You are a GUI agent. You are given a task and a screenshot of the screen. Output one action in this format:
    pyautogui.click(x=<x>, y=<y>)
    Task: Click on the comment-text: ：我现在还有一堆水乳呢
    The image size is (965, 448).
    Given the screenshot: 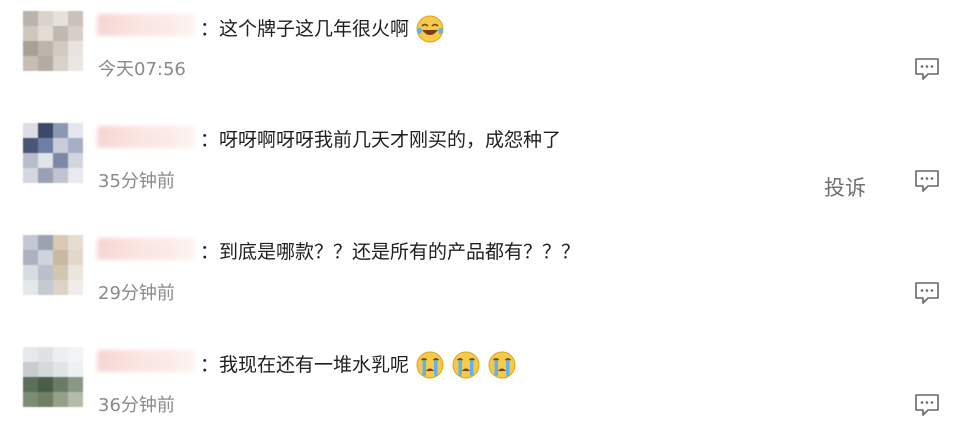 What is the action you would take?
    pyautogui.click(x=358, y=365)
    